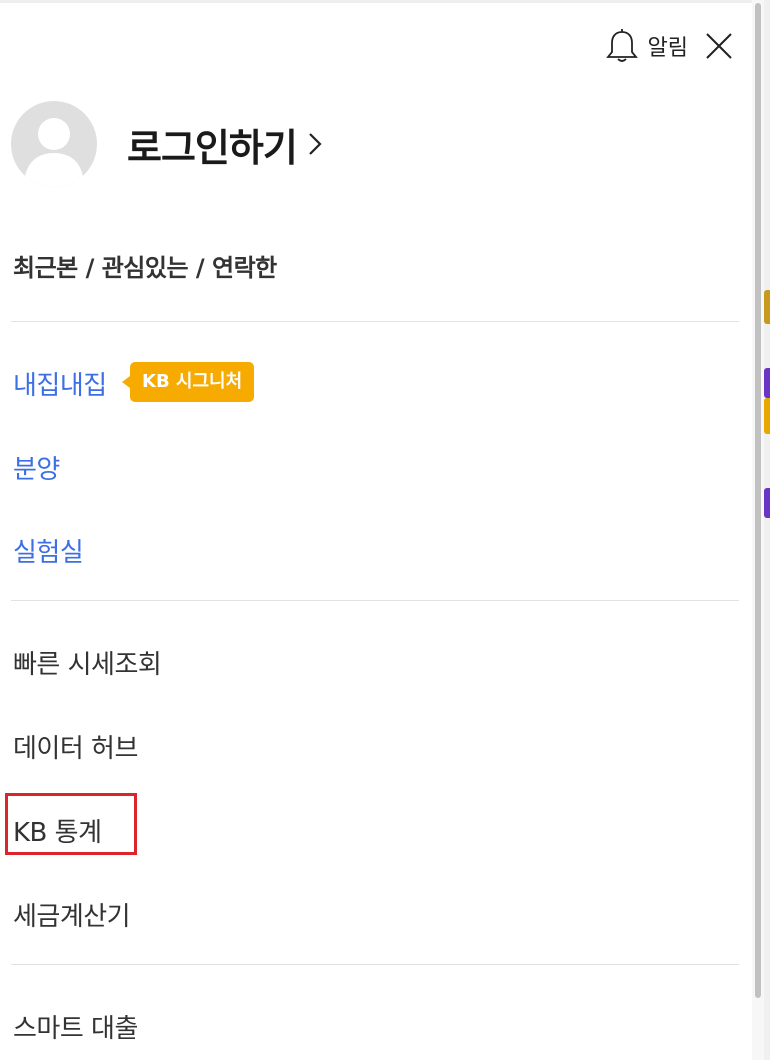 The height and width of the screenshot is (1060, 770). I want to click on scrollbar, so click(758, 530).